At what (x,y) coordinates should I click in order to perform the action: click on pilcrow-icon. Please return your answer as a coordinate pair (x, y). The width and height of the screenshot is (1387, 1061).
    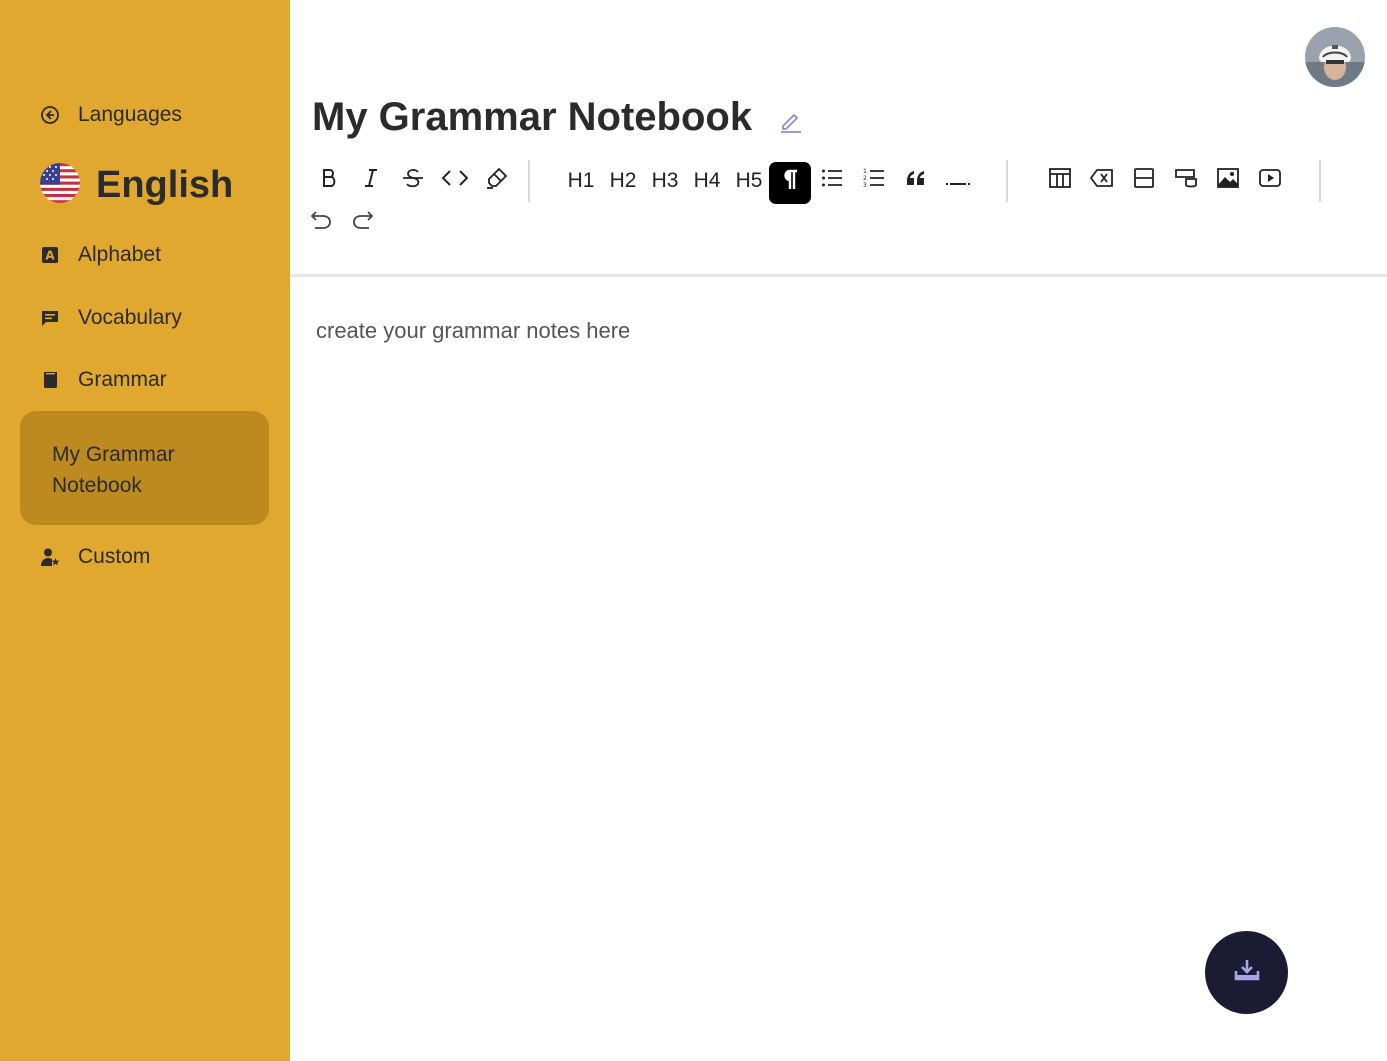
    Looking at the image, I should click on (790, 183).